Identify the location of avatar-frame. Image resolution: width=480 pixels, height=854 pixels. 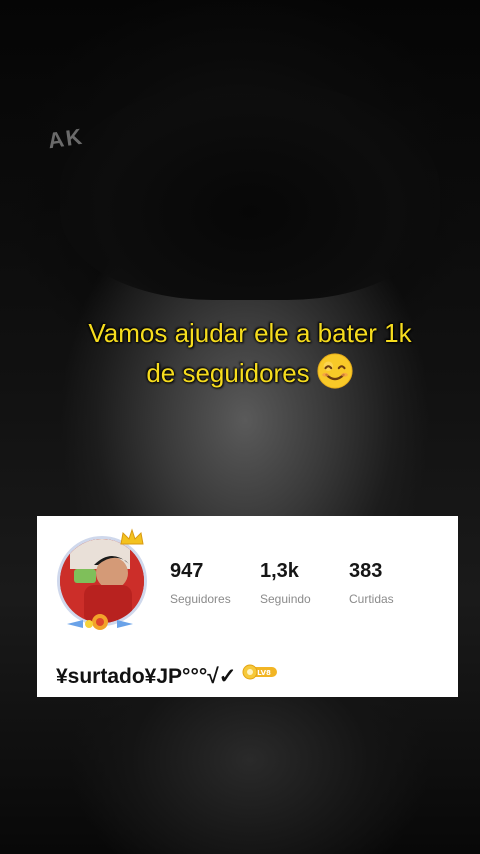
(103, 580).